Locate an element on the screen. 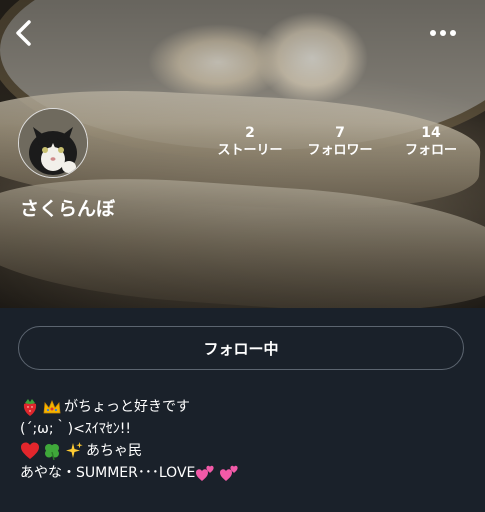  sparkles-icon is located at coordinates (74, 450).